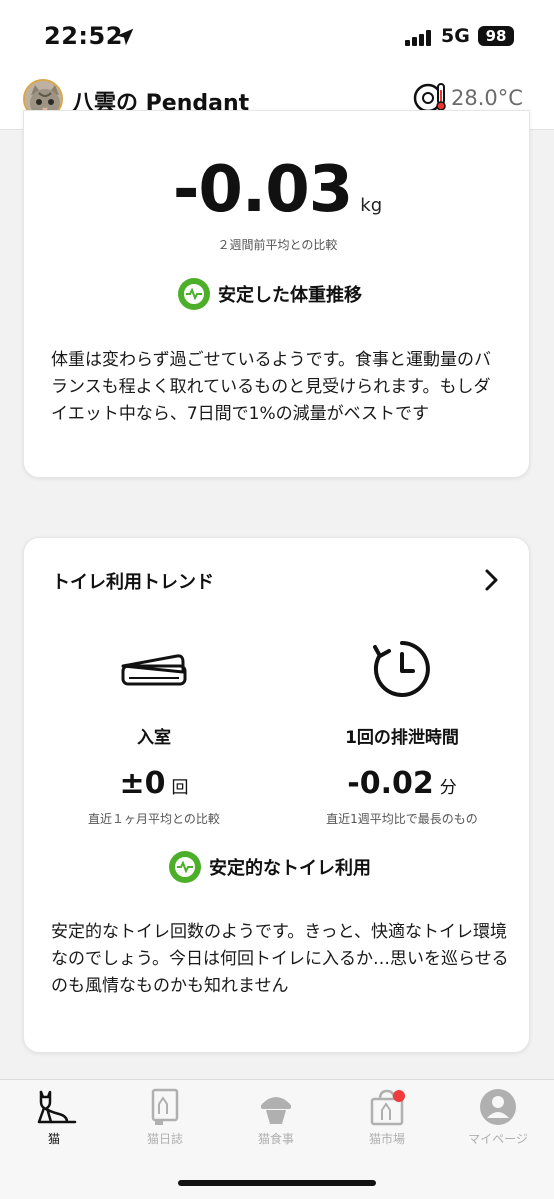 The width and height of the screenshot is (554, 1199). What do you see at coordinates (448, 788) in the screenshot?
I see `duration-change-unit: 分` at bounding box center [448, 788].